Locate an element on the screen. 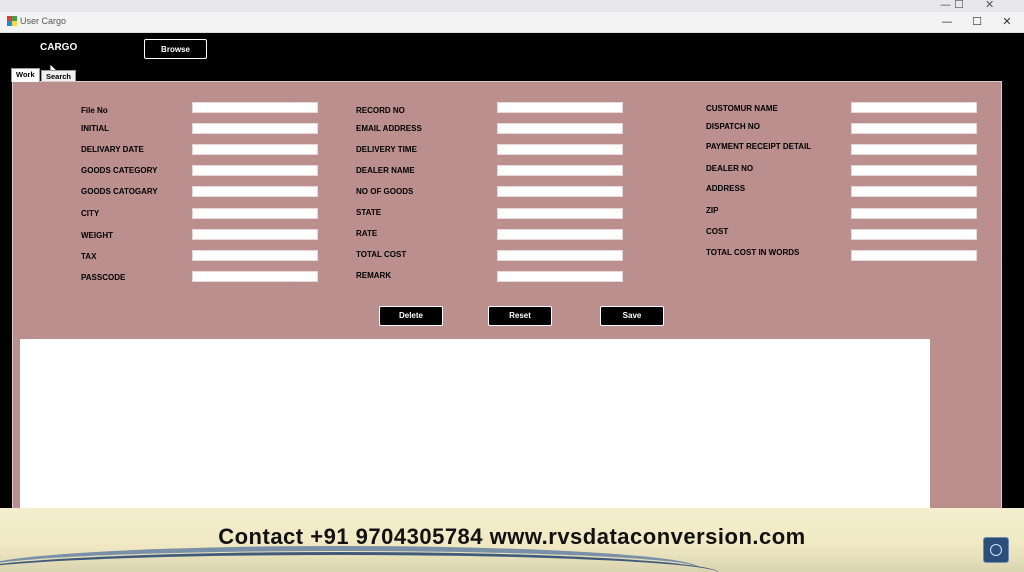 The width and height of the screenshot is (1024, 572). remark-label: REMARK is located at coordinates (374, 275).